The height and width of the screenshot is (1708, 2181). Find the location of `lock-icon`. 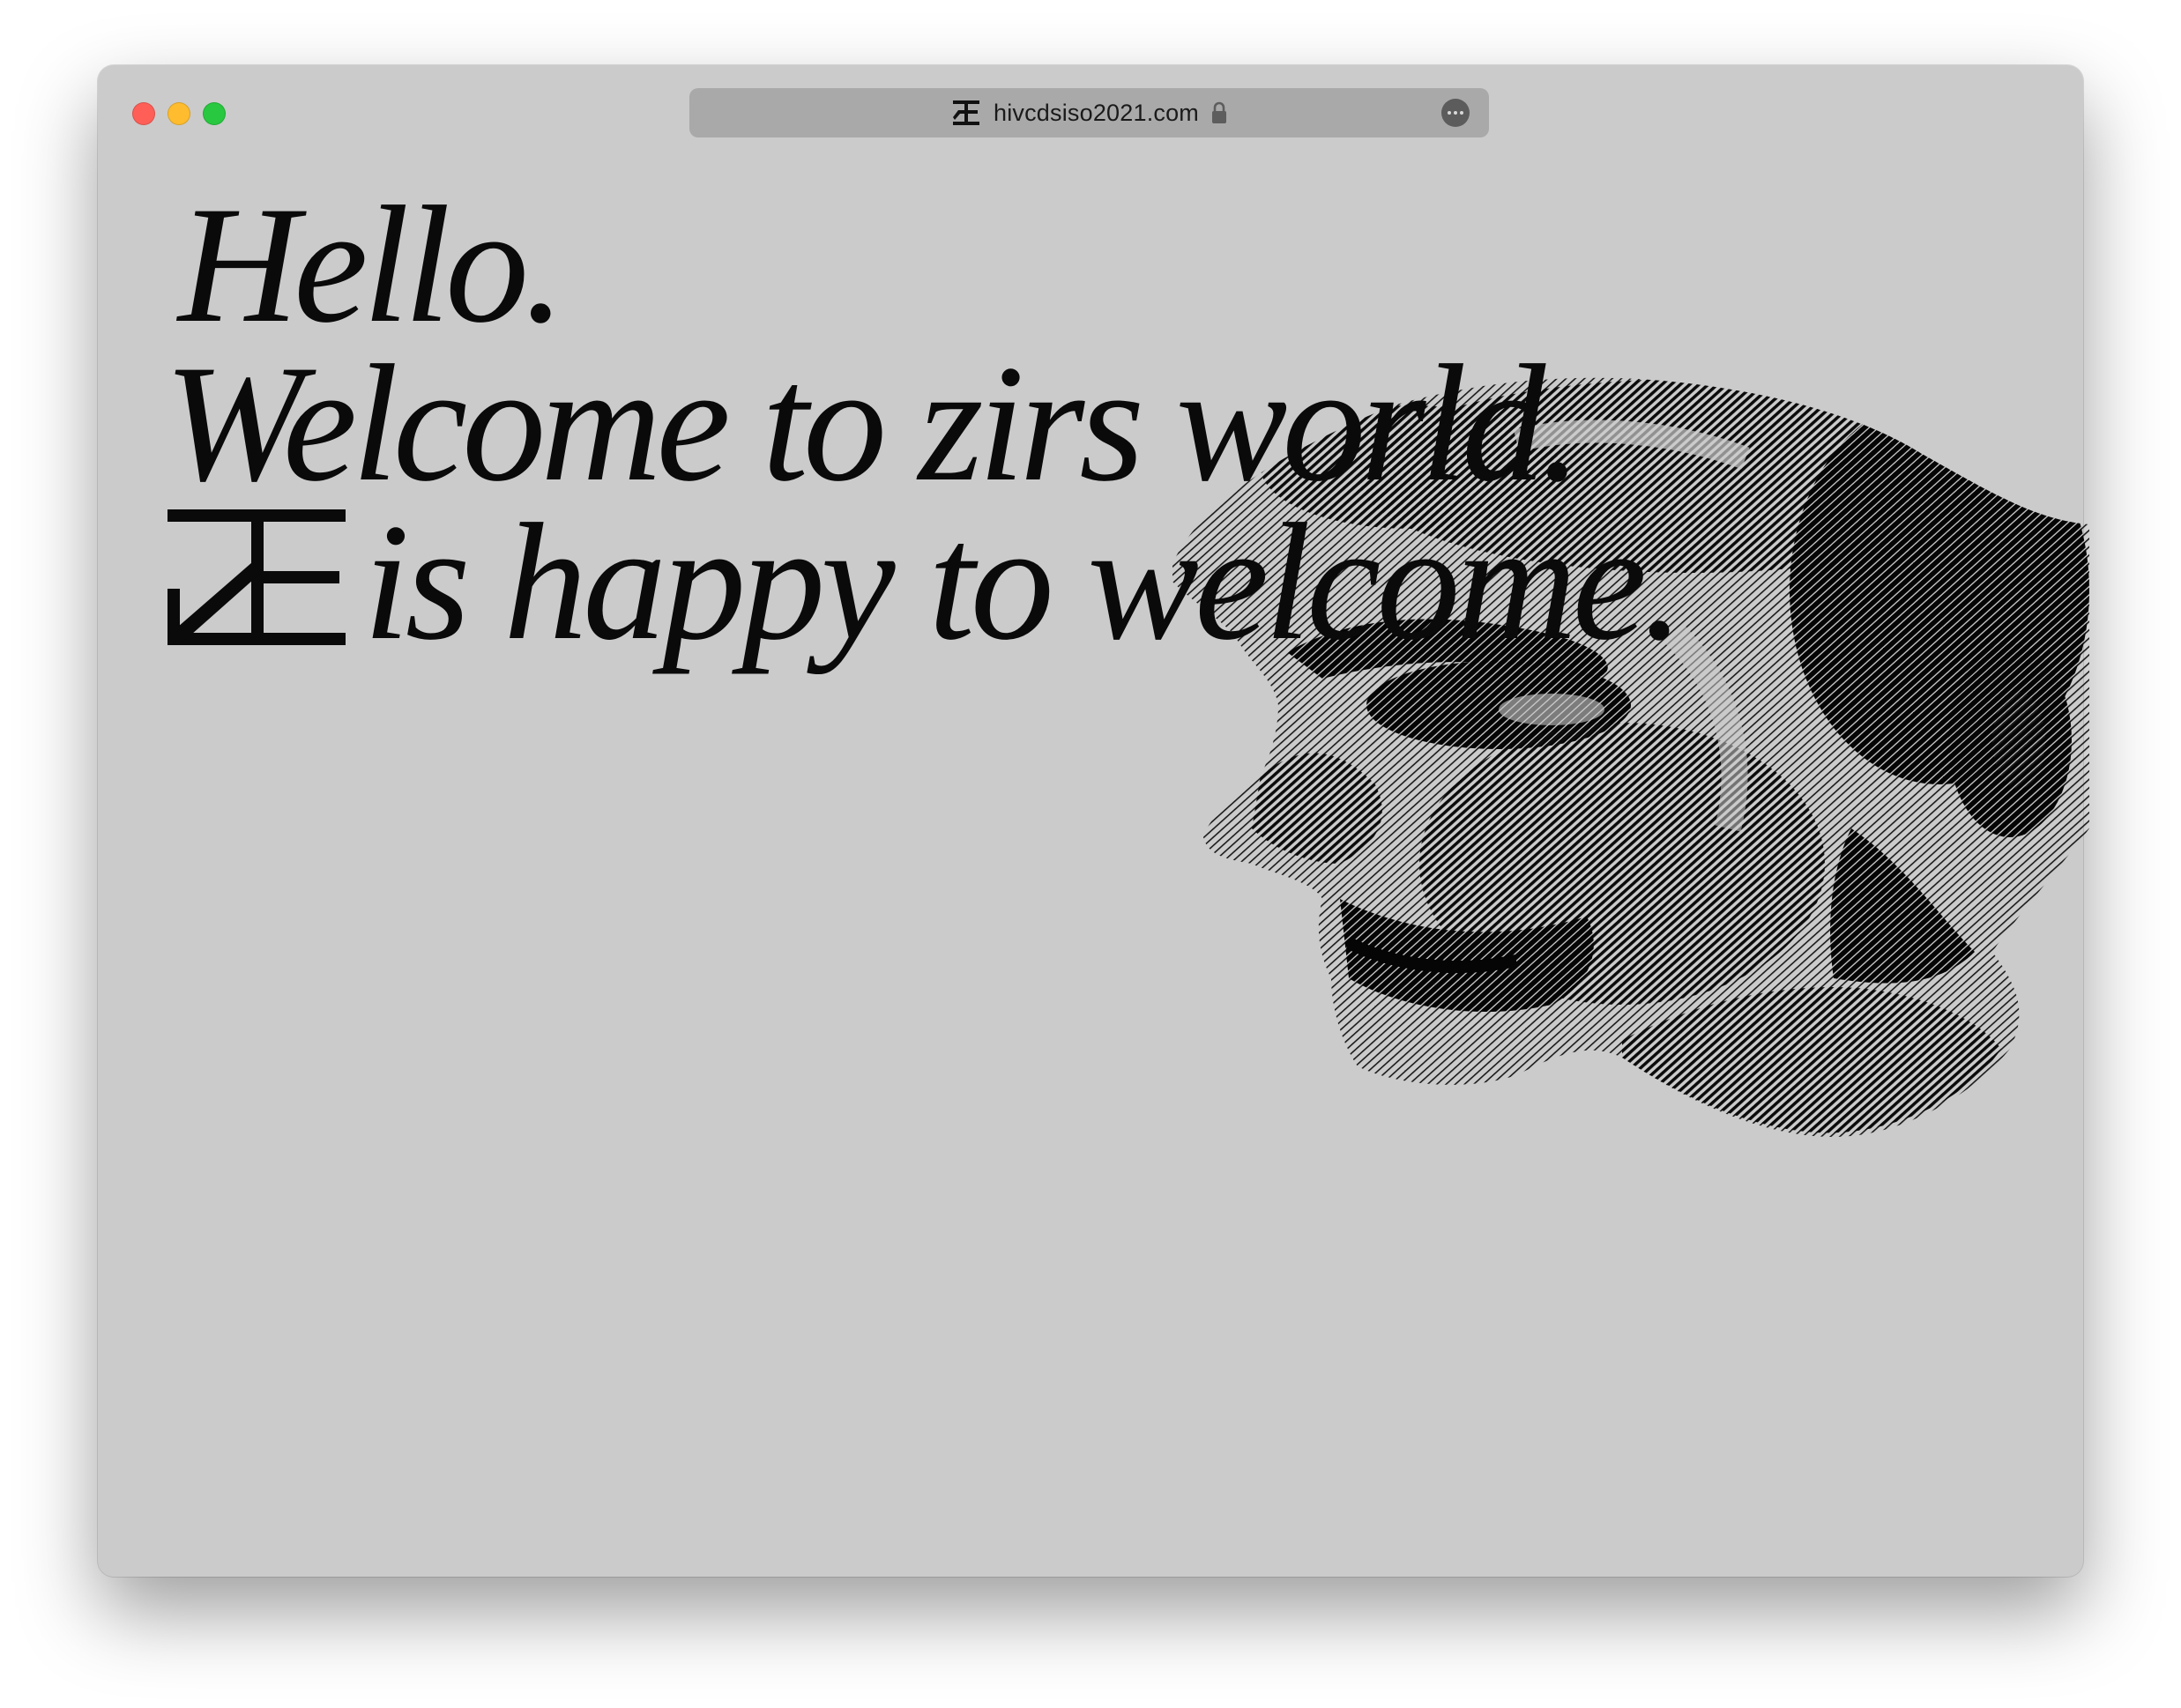

lock-icon is located at coordinates (1219, 112).